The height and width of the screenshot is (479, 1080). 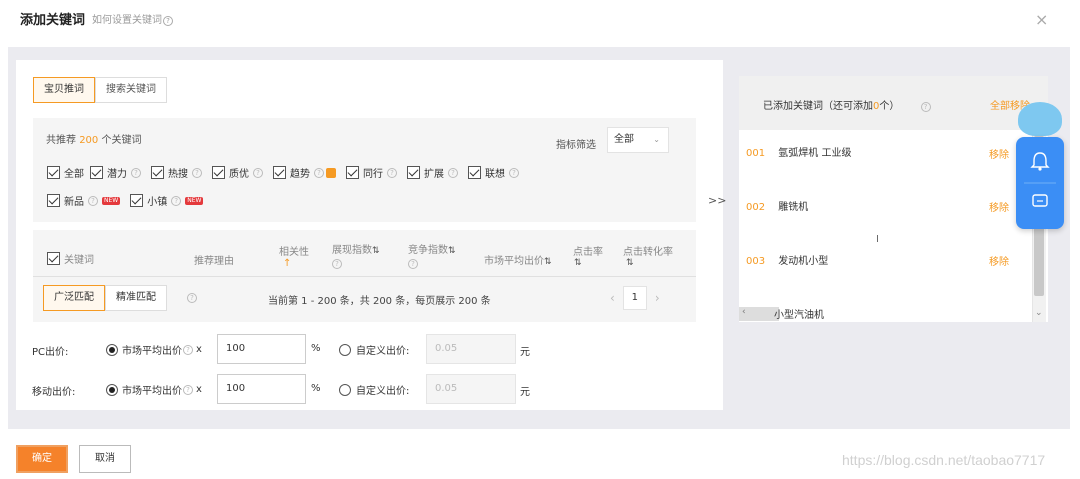 I want to click on checkbox-hot: 热搜?, so click(x=178, y=172).